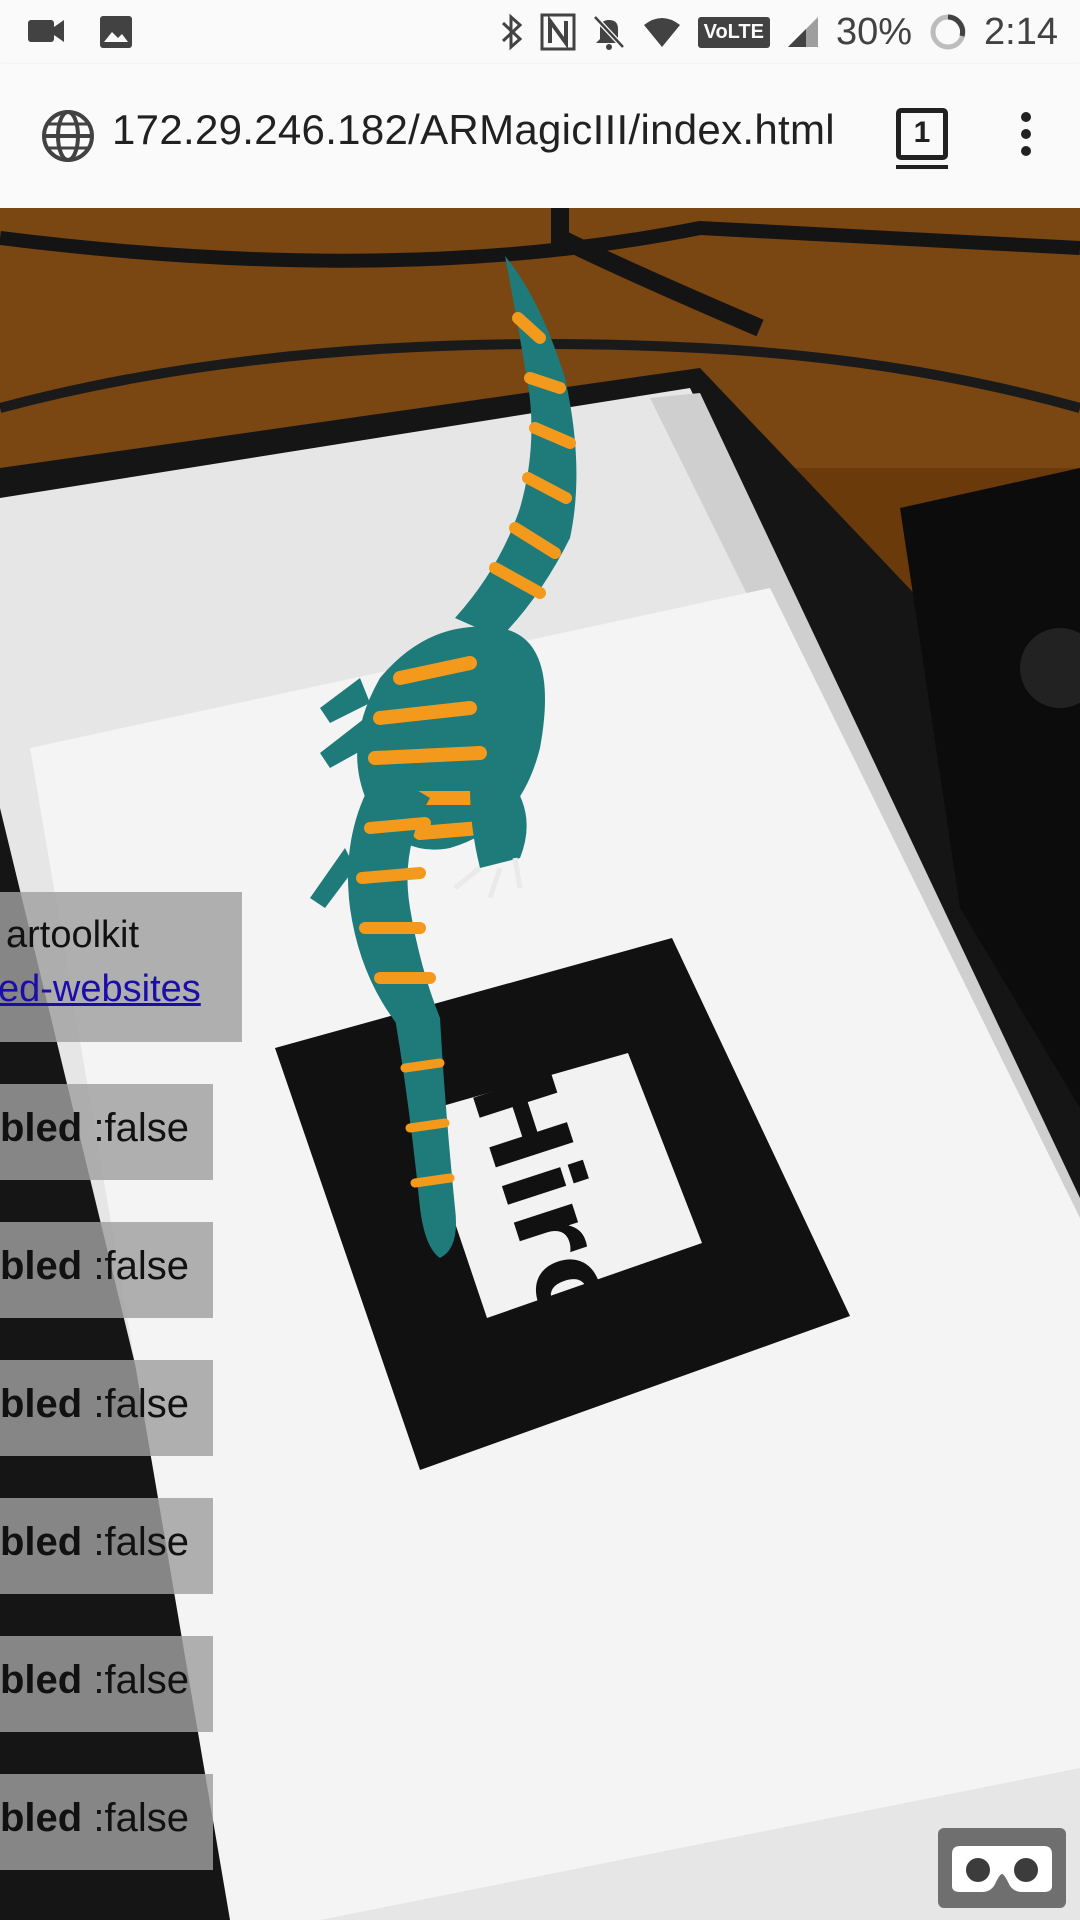 The width and height of the screenshot is (1080, 1920). Describe the element at coordinates (948, 32) in the screenshot. I see `battery-icon` at that location.